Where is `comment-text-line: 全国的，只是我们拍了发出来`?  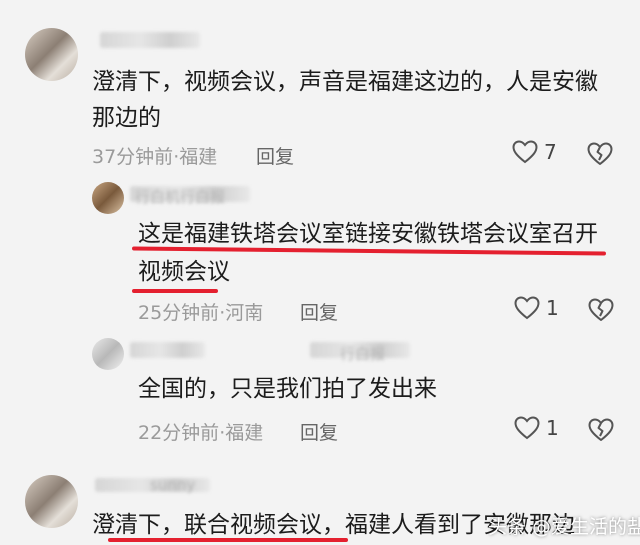 comment-text-line: 全国的，只是我们拍了发出来 is located at coordinates (287, 389).